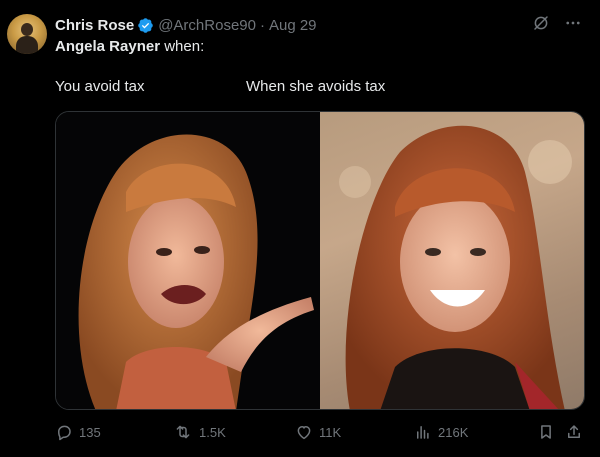 The width and height of the screenshot is (600, 457). What do you see at coordinates (27, 45) in the screenshot?
I see `avatar-body` at bounding box center [27, 45].